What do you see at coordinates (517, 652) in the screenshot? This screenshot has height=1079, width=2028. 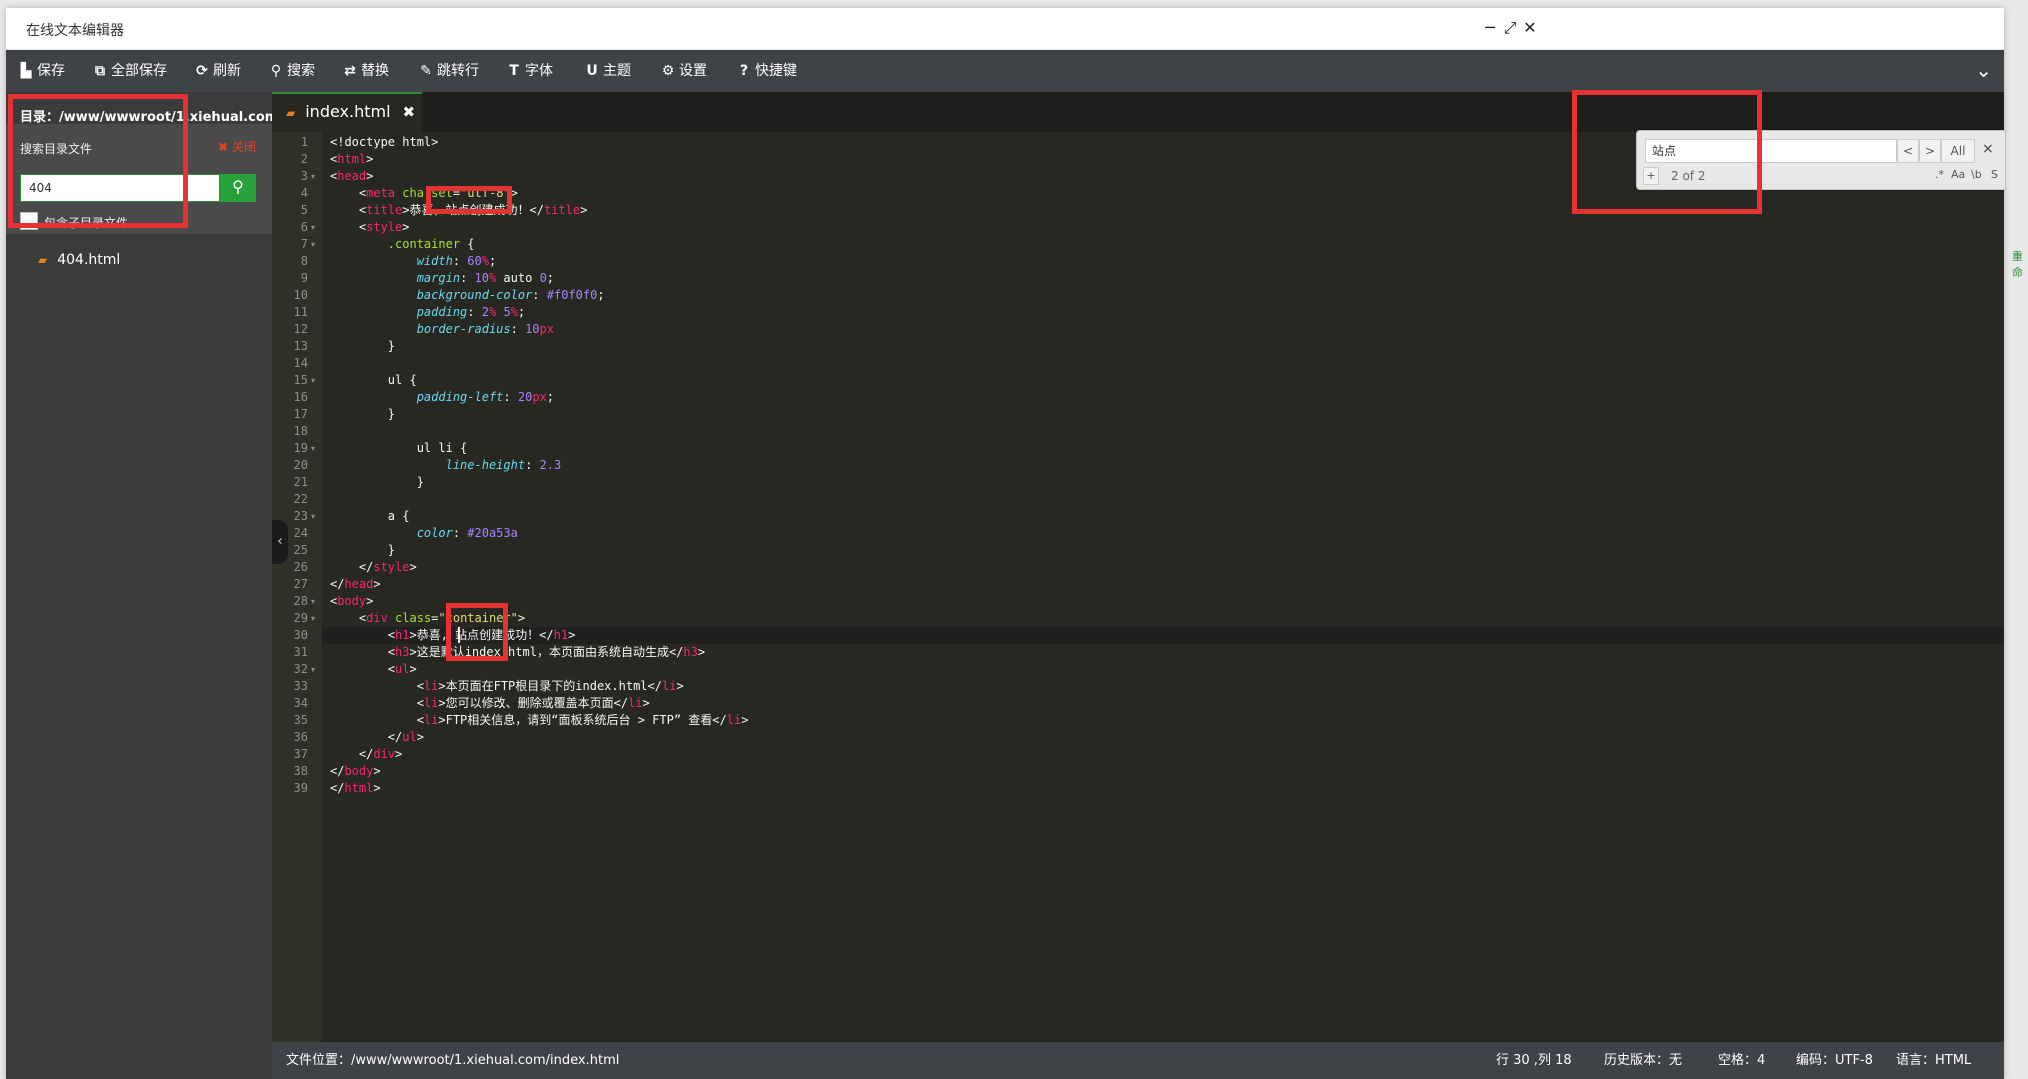 I see `code-line: <h3>这是默认index.html，本页面由系统自动生成</h3>` at bounding box center [517, 652].